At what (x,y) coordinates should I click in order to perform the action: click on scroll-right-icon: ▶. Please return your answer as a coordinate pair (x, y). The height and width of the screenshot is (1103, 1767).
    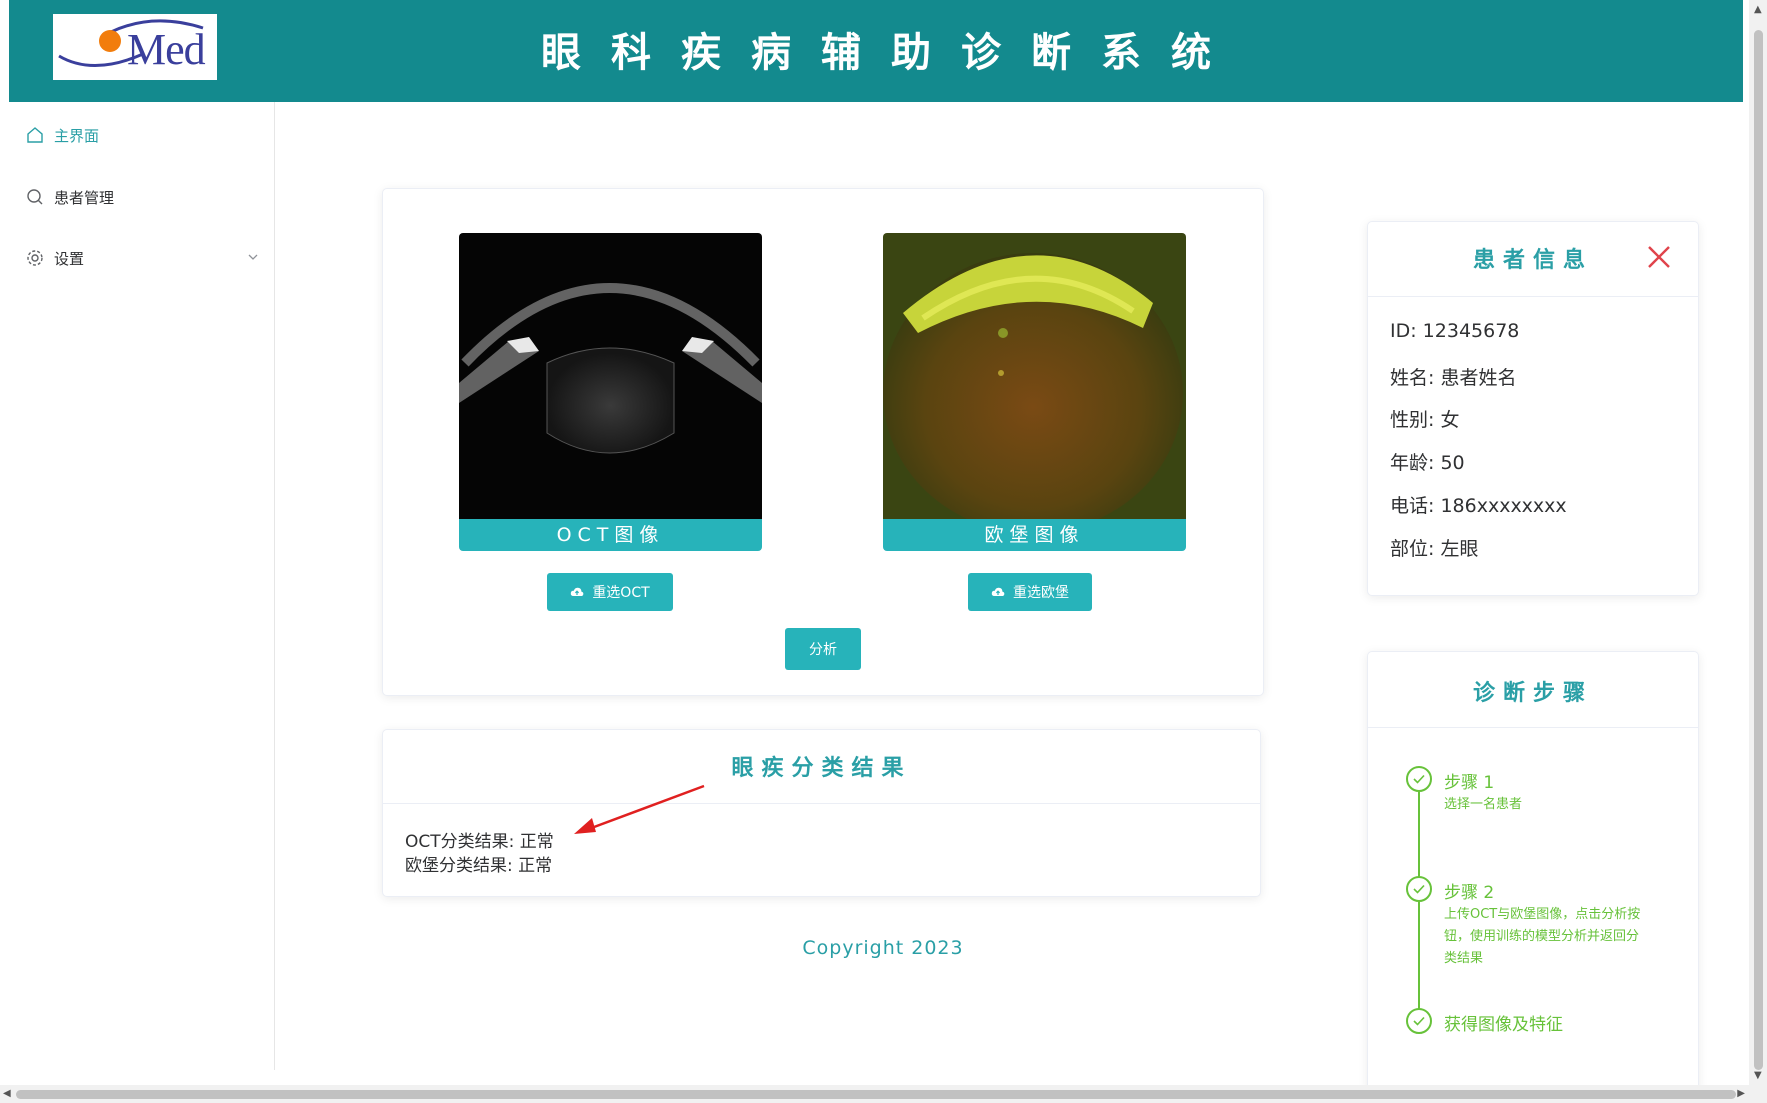
    Looking at the image, I should click on (1741, 1093).